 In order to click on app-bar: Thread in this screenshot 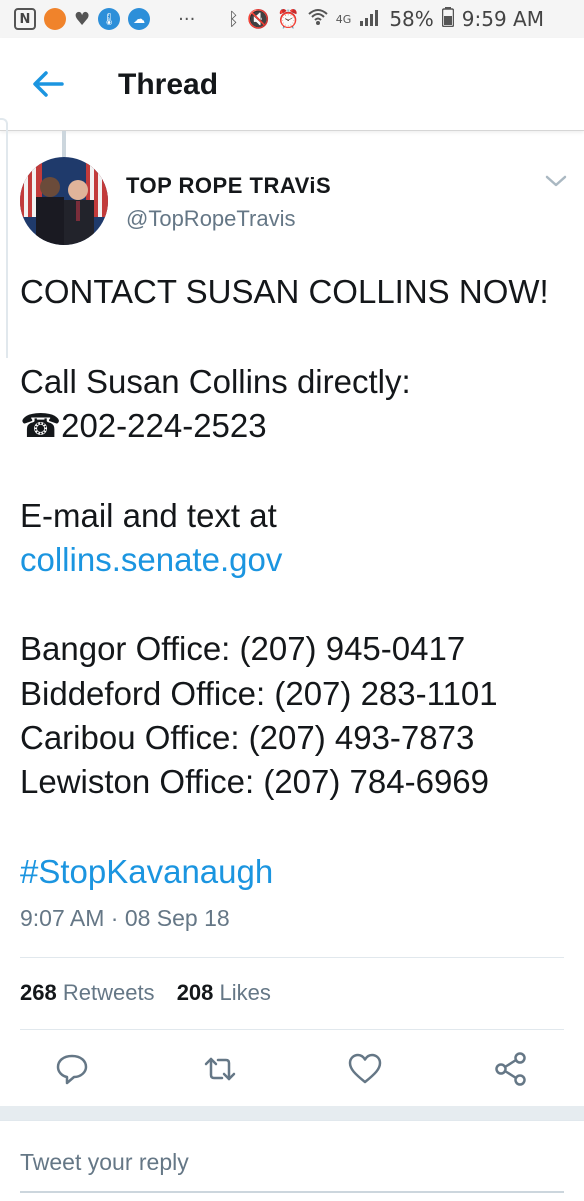, I will do `click(292, 84)`.